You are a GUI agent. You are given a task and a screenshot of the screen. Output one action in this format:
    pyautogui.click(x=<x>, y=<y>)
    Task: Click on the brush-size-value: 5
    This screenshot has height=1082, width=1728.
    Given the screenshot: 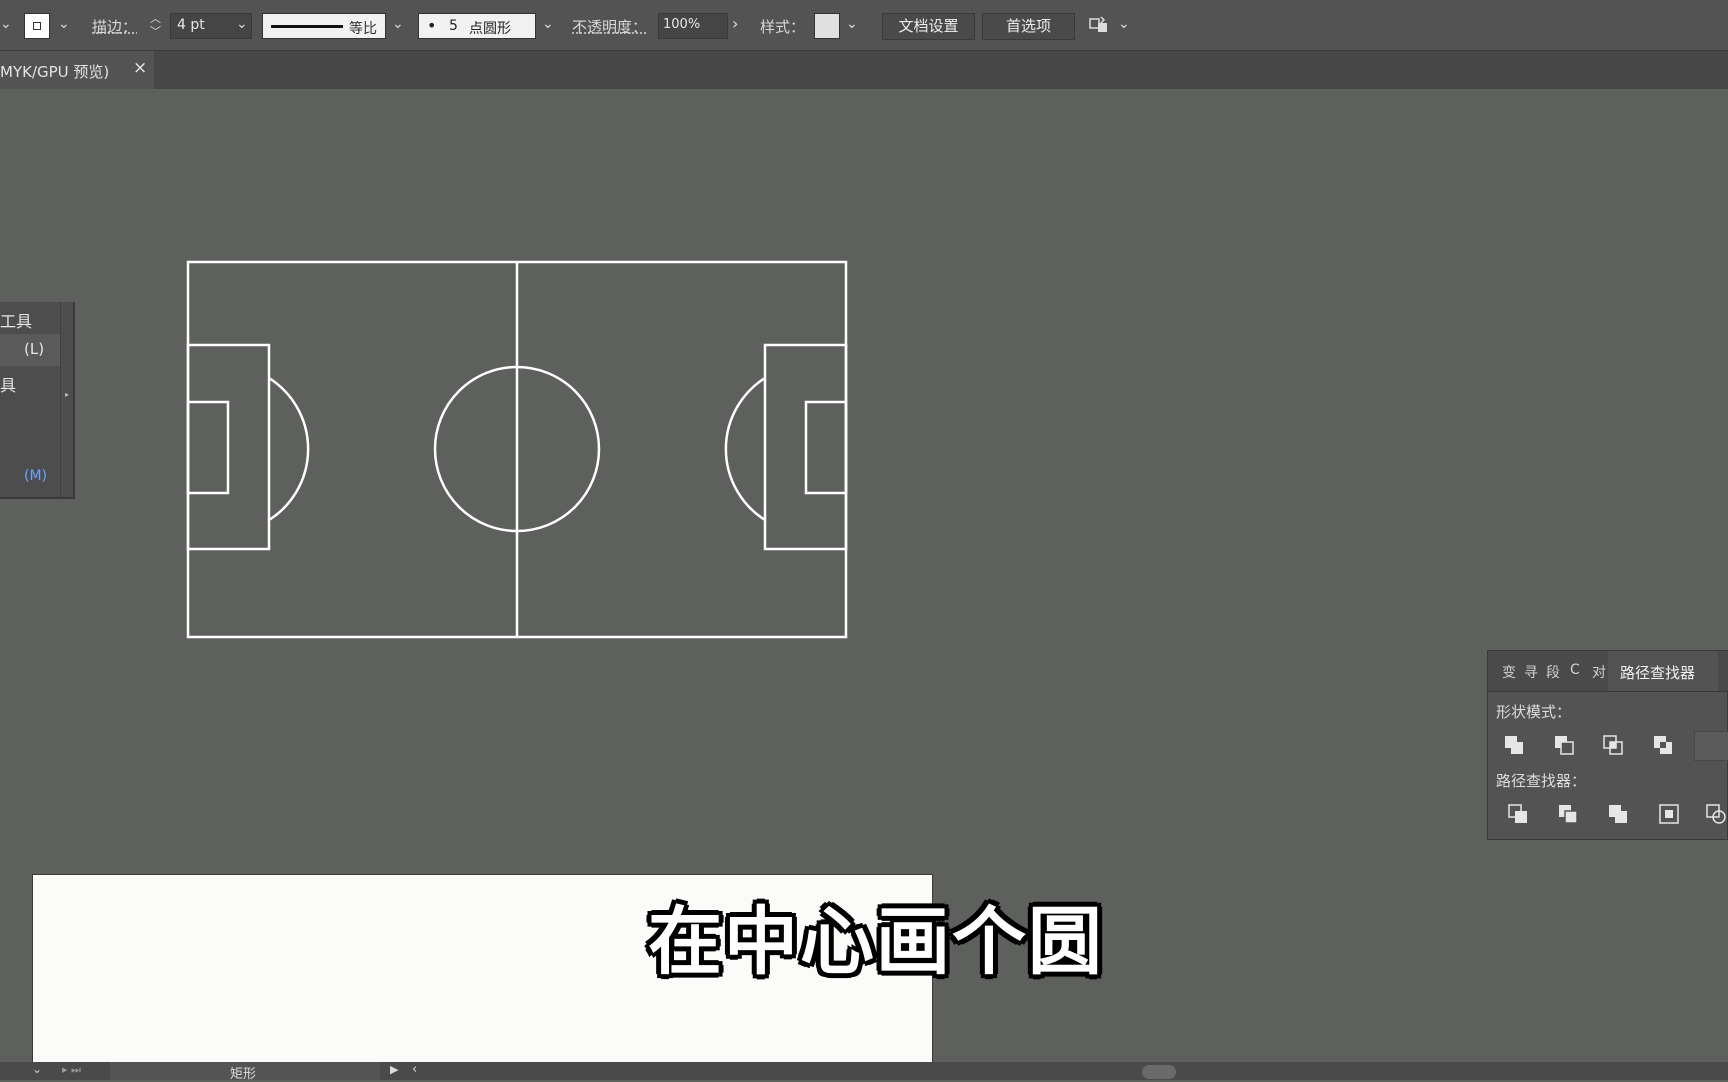 What is the action you would take?
    pyautogui.click(x=453, y=26)
    